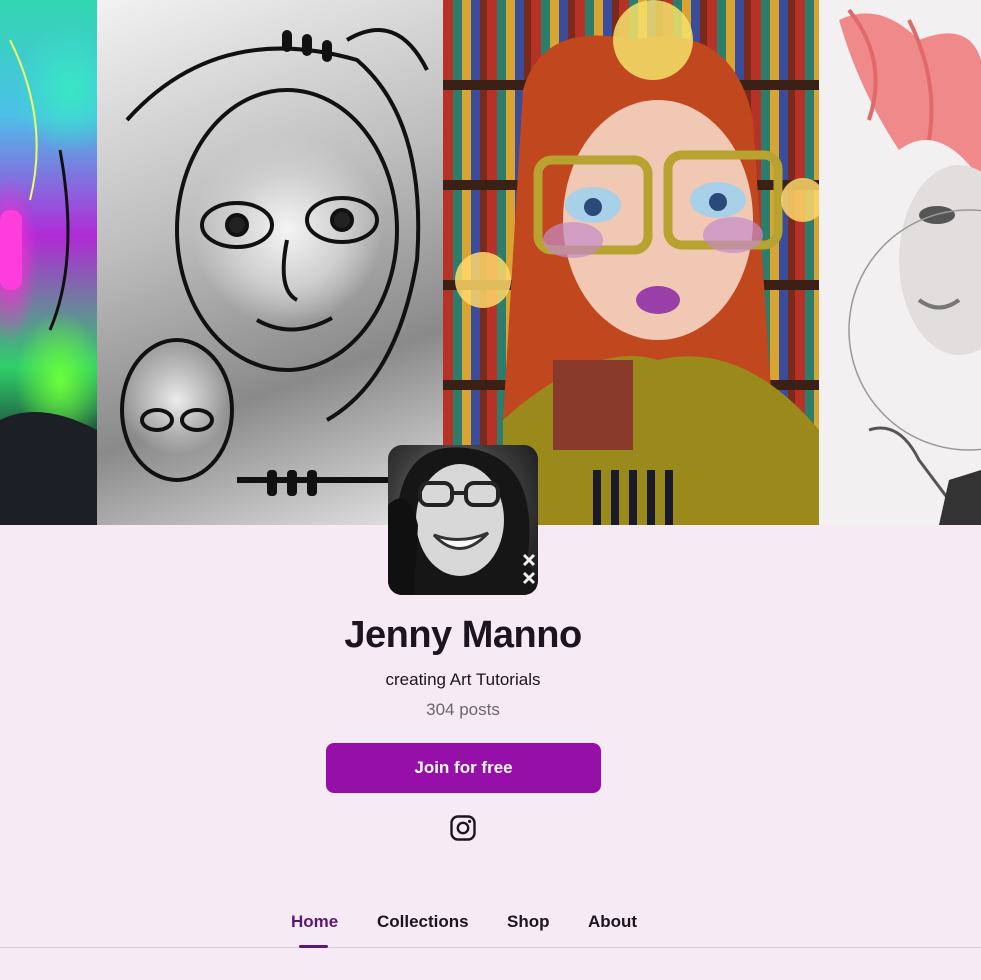 This screenshot has width=981, height=980. Describe the element at coordinates (463, 709) in the screenshot. I see `post-count: 304 posts` at that location.